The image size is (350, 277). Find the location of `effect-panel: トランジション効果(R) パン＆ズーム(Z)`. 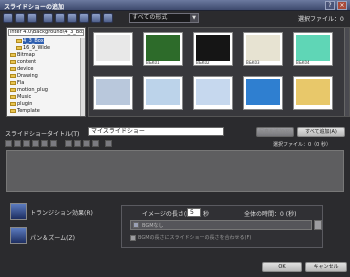

effect-panel: トランジション効果(R) パン＆ズーム(Z) is located at coordinates (65, 228).